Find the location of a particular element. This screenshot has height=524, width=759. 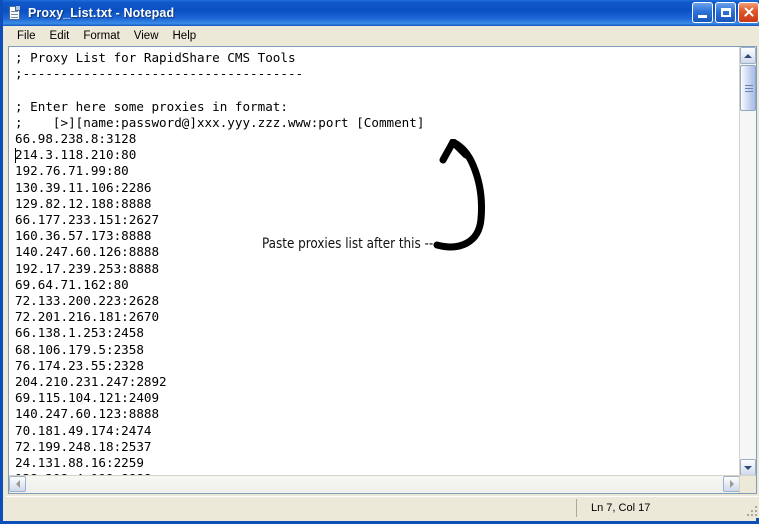

chevron-right-icon is located at coordinates (731, 484).